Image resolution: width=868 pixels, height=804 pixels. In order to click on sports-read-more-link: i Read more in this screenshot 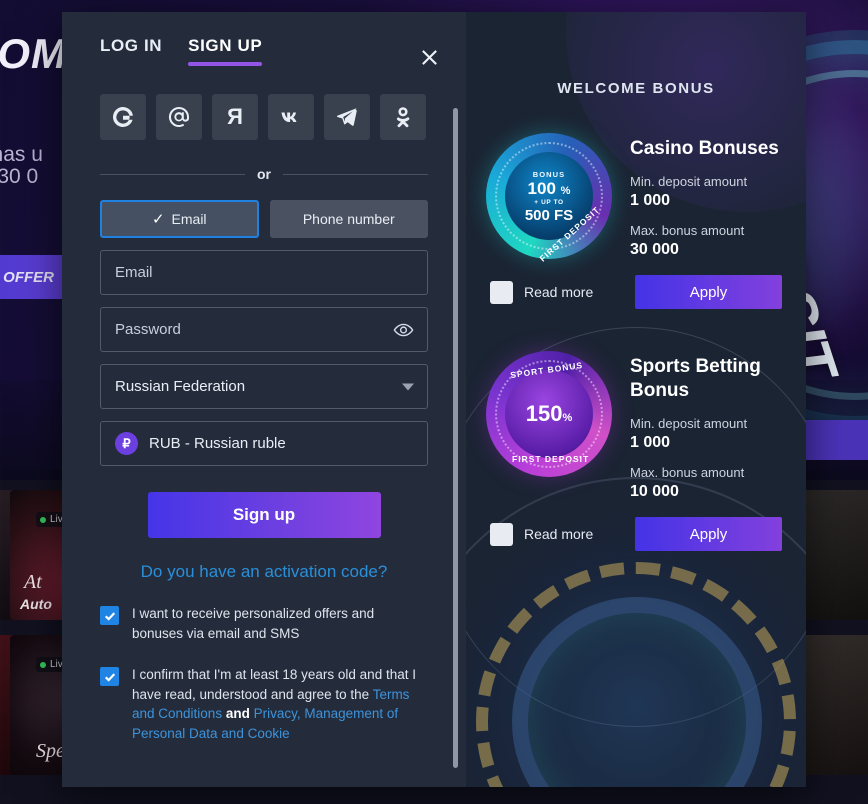, I will do `click(562, 534)`.